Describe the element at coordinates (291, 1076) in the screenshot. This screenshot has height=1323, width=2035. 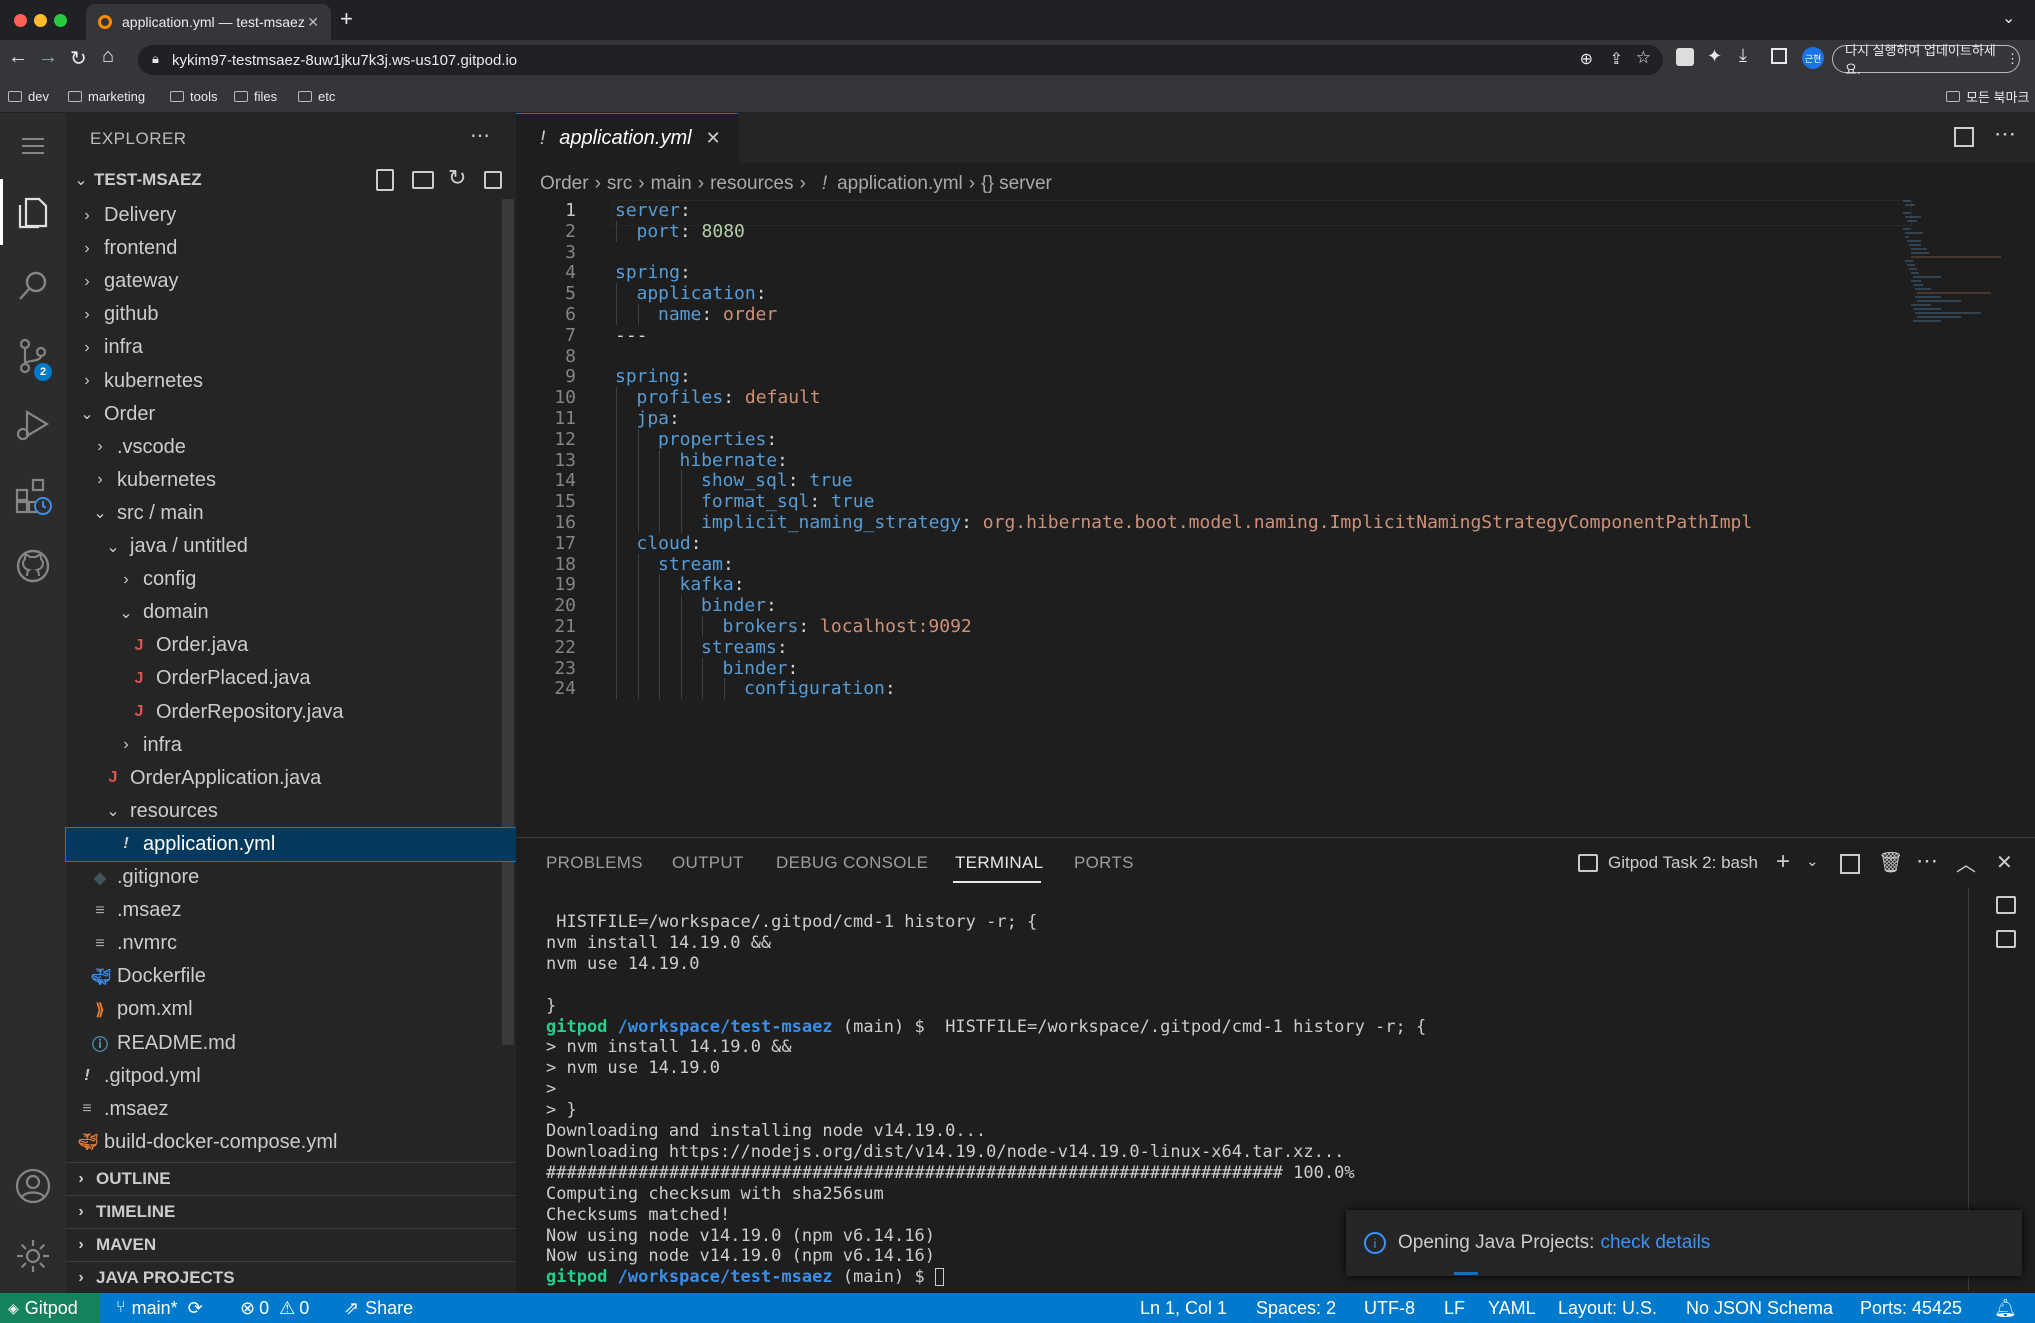
I see `file-item: ! .gitpod.yml` at that location.